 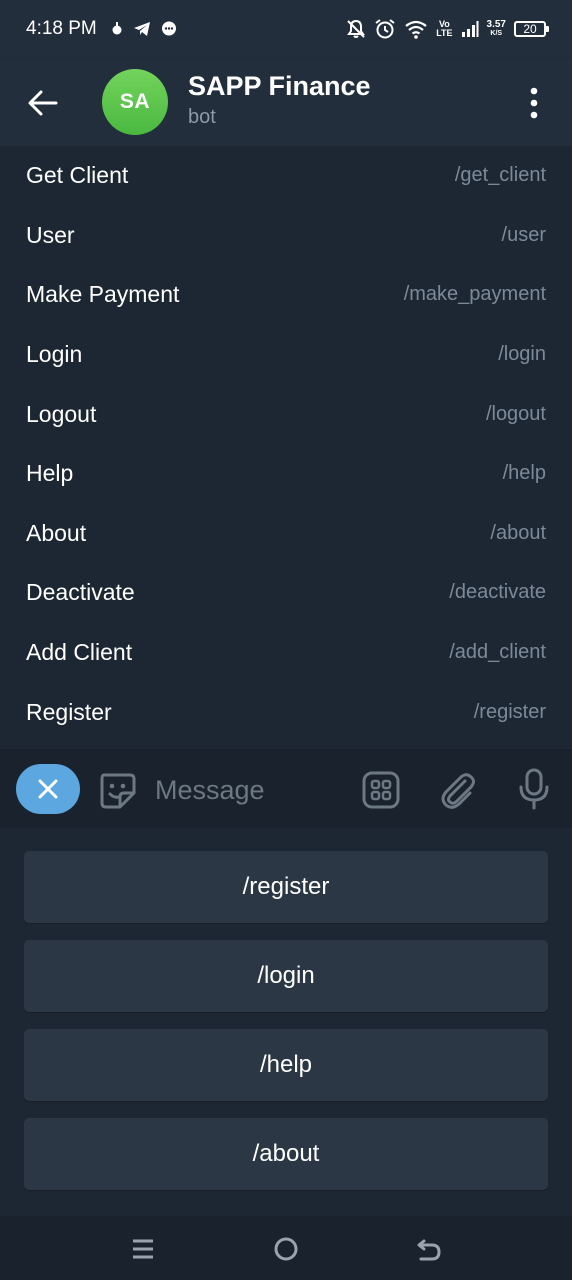 I want to click on wifi-icon, so click(x=416, y=29).